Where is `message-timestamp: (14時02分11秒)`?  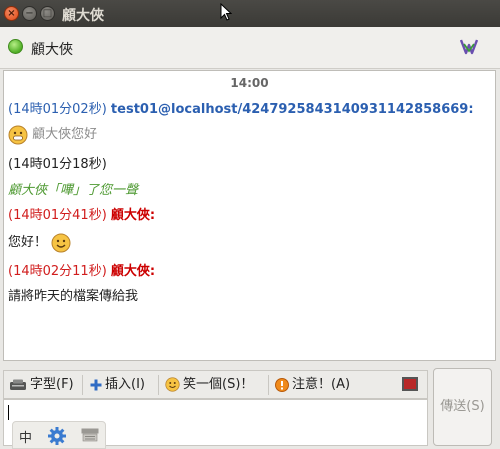 message-timestamp: (14時02分11秒) is located at coordinates (57, 271).